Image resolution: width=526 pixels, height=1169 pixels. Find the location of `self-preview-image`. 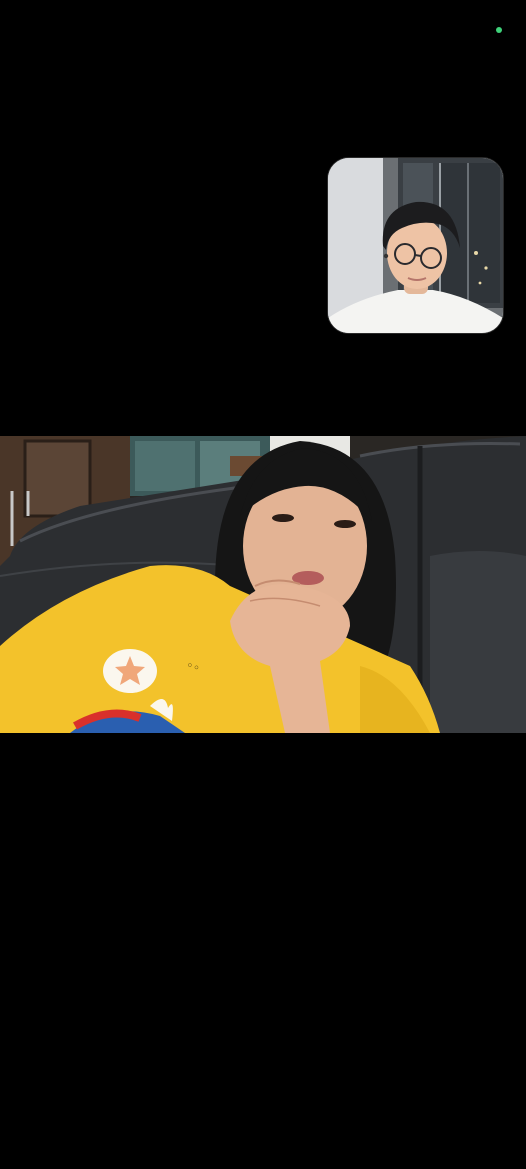

self-preview-image is located at coordinates (415, 245).